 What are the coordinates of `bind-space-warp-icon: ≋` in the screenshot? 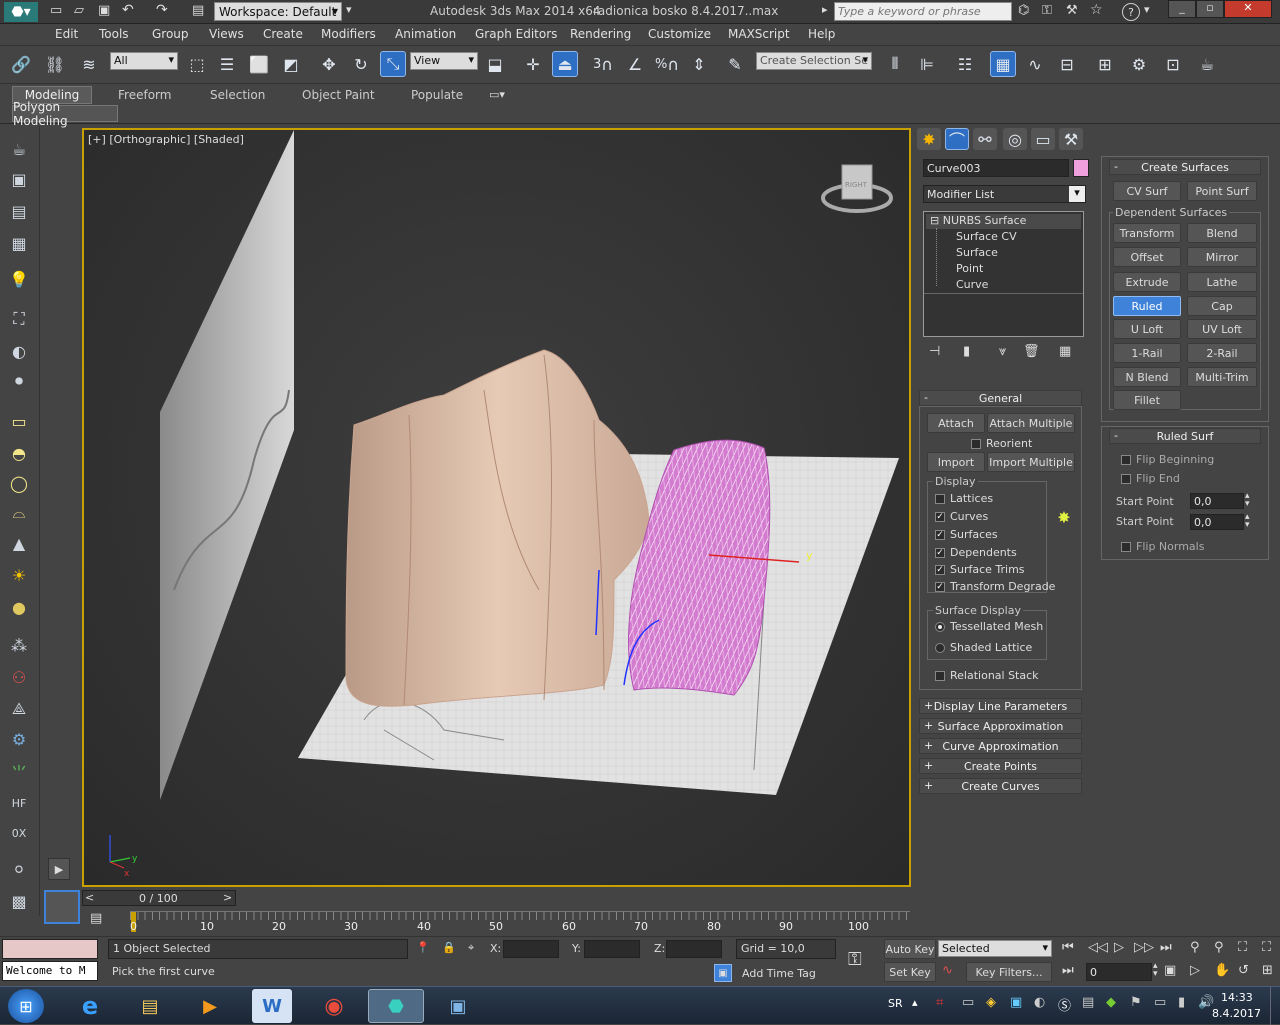 It's located at (89, 64).